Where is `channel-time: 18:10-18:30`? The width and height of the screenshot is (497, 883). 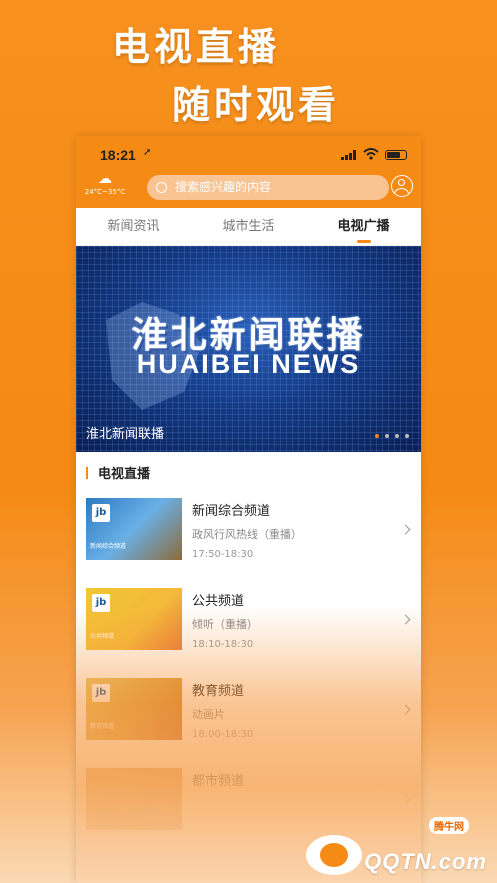 channel-time: 18:10-18:30 is located at coordinates (223, 644).